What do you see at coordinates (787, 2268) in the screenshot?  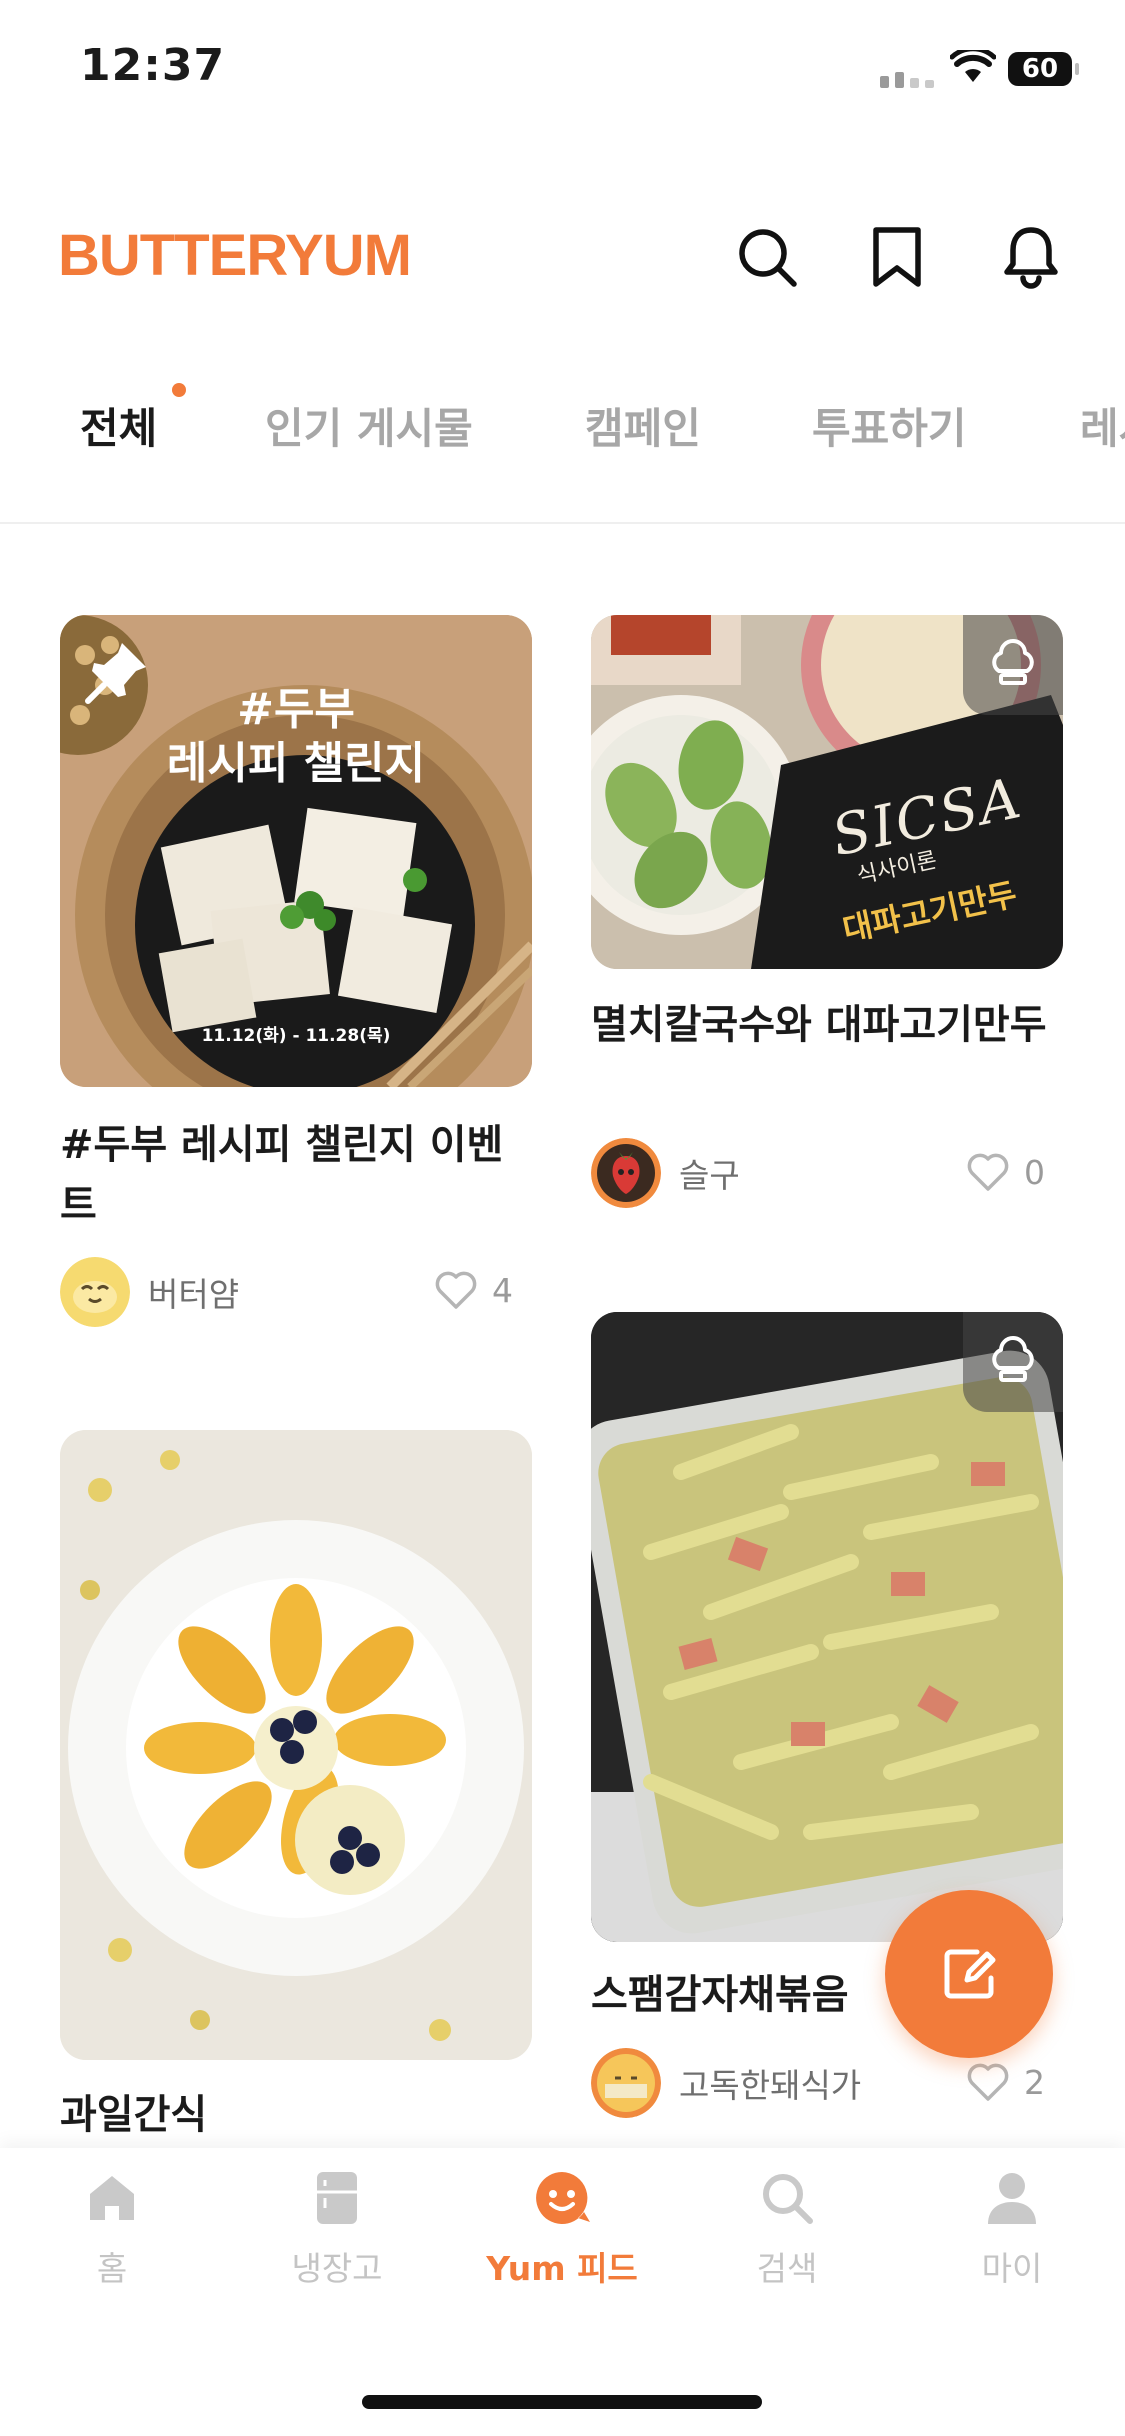 I see `nav-label: 검색` at bounding box center [787, 2268].